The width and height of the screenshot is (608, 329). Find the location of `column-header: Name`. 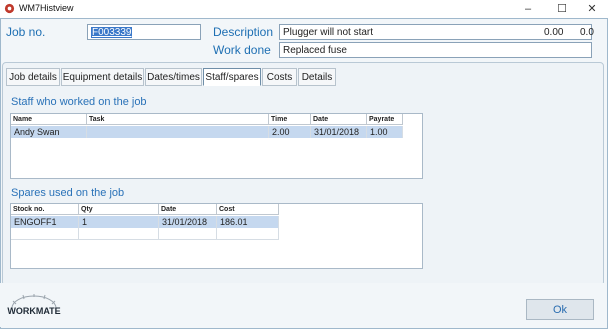

column-header: Name is located at coordinates (49, 119).